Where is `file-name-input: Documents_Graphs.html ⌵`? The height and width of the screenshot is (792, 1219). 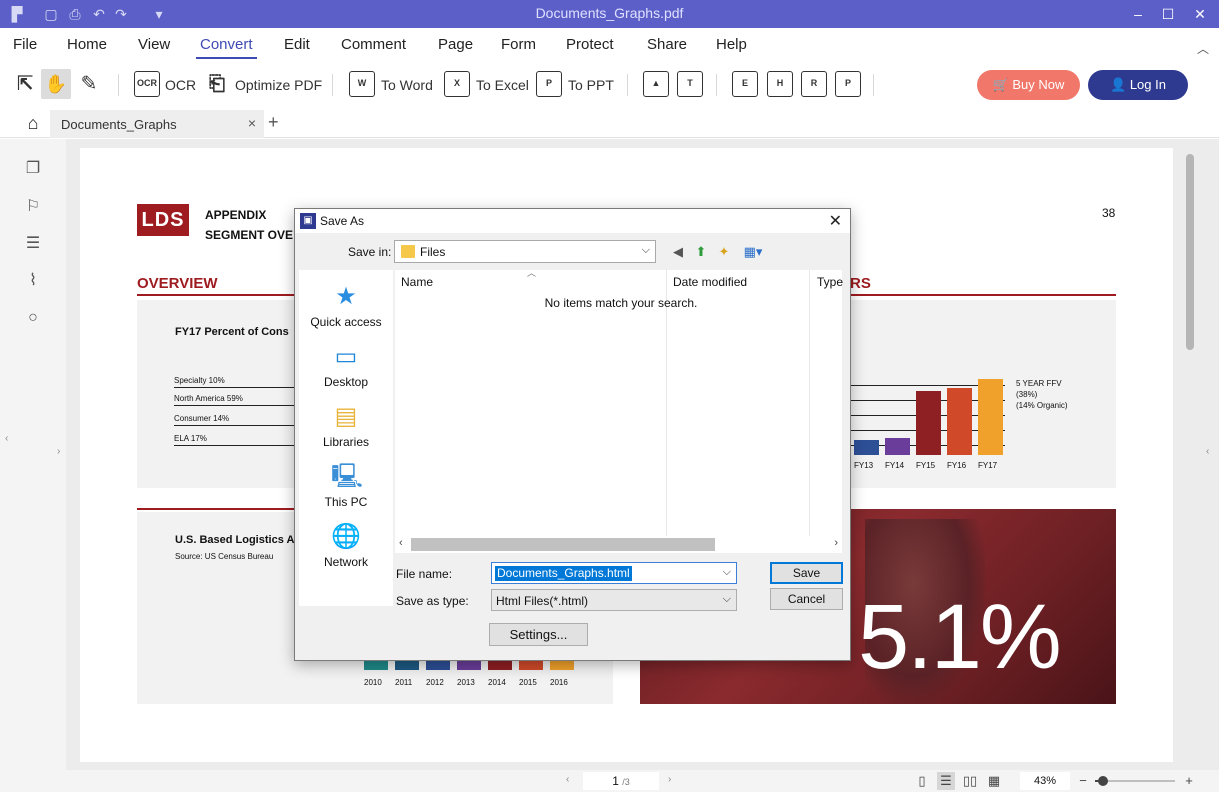 file-name-input: Documents_Graphs.html ⌵ is located at coordinates (614, 573).